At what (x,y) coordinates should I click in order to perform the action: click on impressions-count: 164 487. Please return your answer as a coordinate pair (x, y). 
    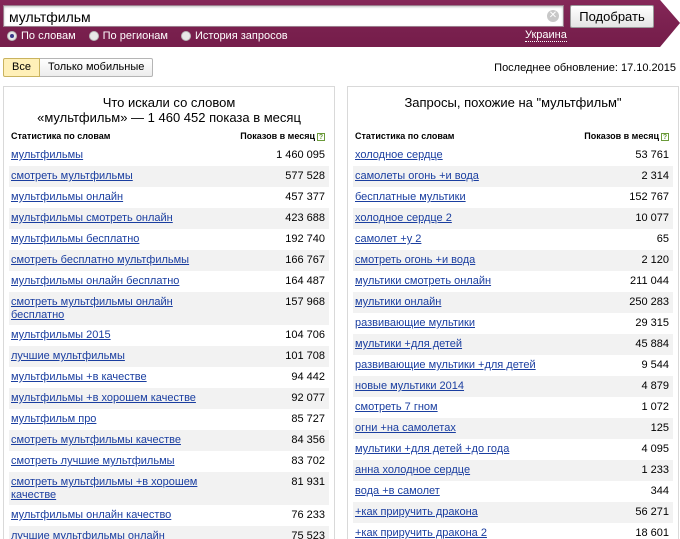
    Looking at the image, I should click on (305, 281).